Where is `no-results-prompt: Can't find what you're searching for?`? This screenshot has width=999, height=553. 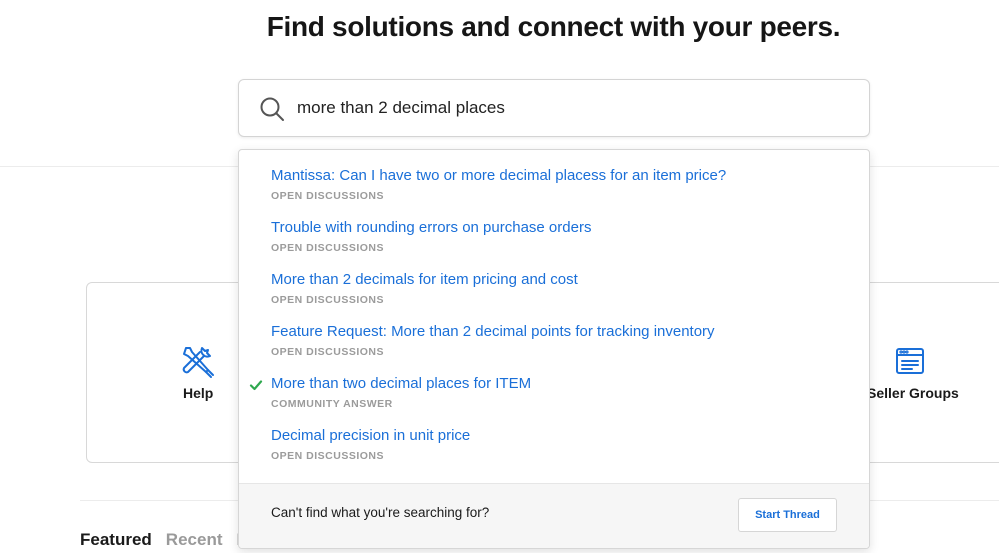 no-results-prompt: Can't find what you're searching for? is located at coordinates (380, 512).